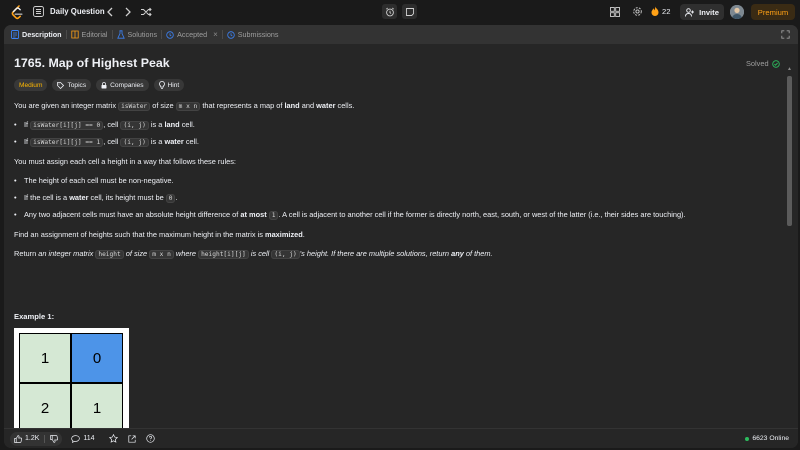 This screenshot has width=800, height=450. I want to click on bold-text: water, so click(79, 197).